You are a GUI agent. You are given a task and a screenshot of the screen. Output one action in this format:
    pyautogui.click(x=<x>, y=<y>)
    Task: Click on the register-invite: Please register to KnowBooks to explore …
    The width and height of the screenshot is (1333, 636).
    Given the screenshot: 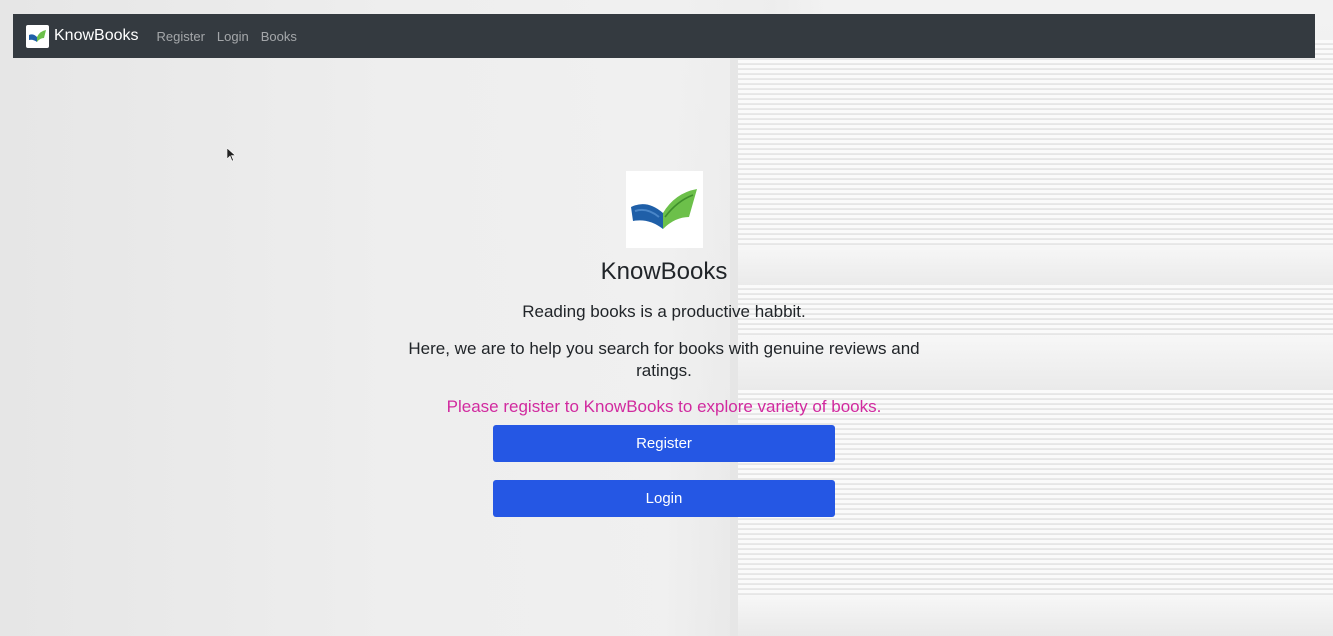 What is the action you would take?
    pyautogui.click(x=664, y=406)
    